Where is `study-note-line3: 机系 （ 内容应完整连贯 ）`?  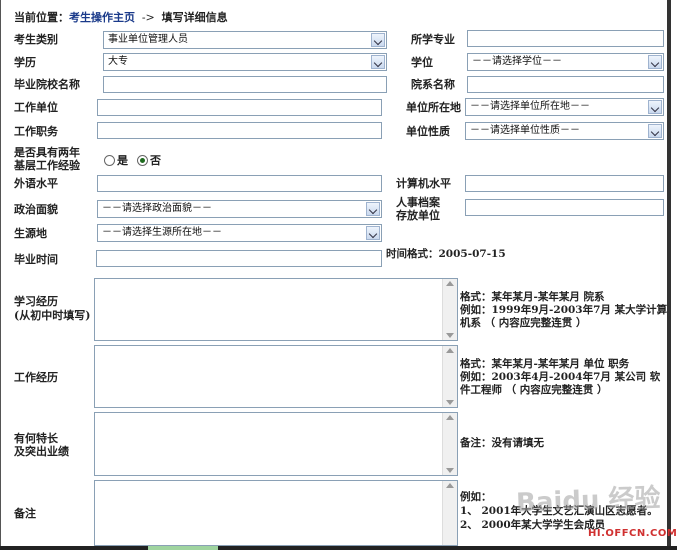 study-note-line3: 机系 （ 内容应完整连贯 ） is located at coordinates (523, 323).